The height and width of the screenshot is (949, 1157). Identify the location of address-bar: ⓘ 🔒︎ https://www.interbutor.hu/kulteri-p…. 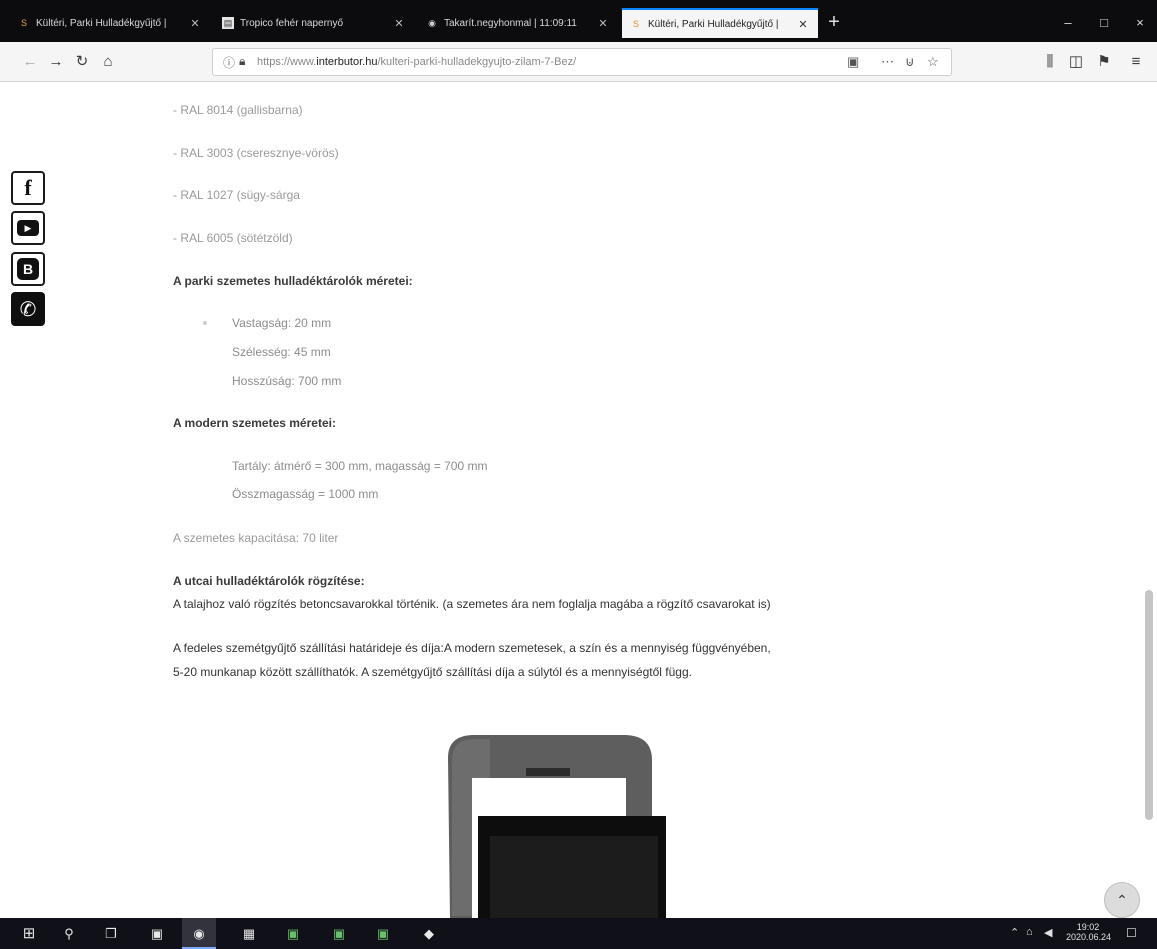
(582, 62).